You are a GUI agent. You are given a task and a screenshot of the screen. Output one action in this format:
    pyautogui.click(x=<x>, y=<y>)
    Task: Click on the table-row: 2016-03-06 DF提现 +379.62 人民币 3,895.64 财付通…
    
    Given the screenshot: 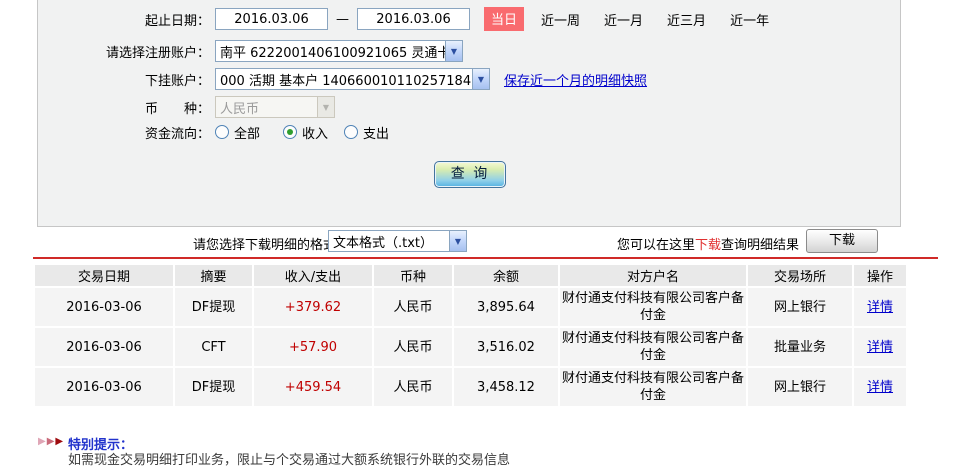 What is the action you would take?
    pyautogui.click(x=470, y=307)
    